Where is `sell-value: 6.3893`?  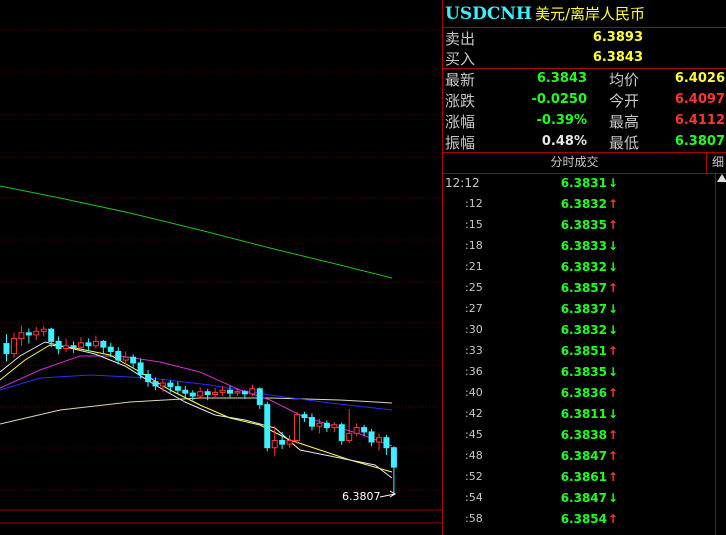 sell-value: 6.3893 is located at coordinates (617, 37).